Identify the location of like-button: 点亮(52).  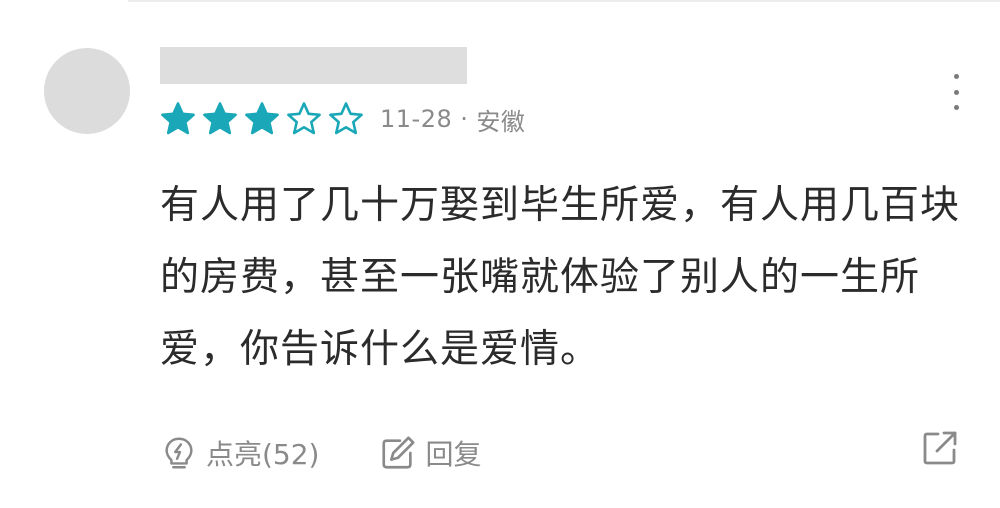
(239, 453).